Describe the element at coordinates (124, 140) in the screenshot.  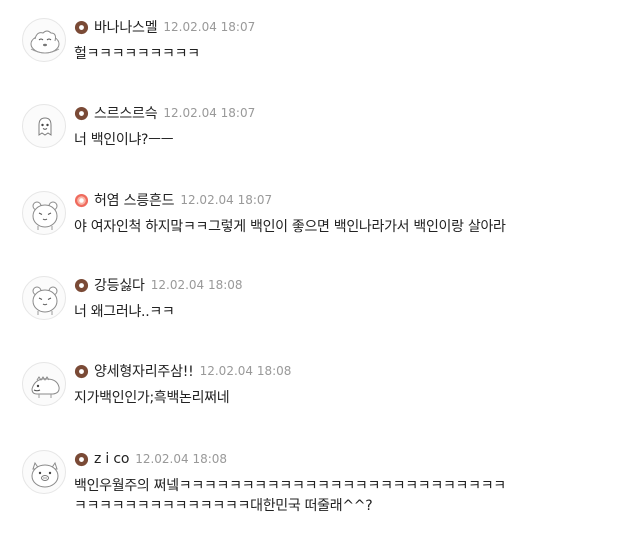
I see `comment-text: 너 백인이냐?ㅡㅡ` at that location.